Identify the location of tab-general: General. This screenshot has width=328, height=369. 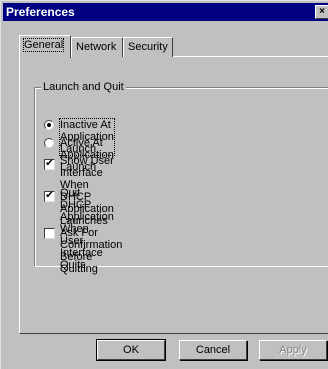
(45, 46).